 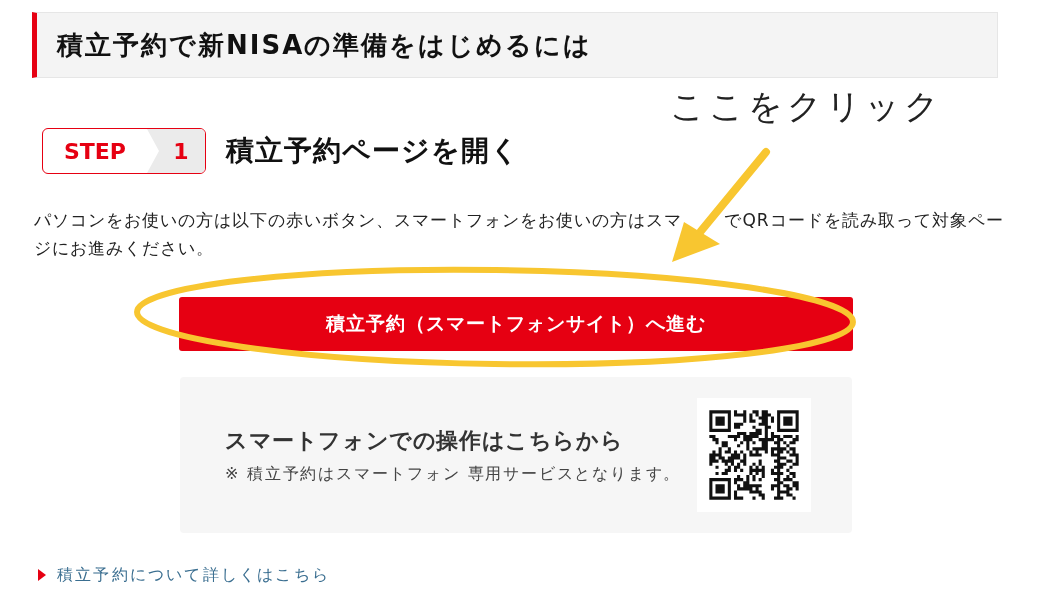 I want to click on proceed-button: 積立予約（スマートフォンサイト）へ進む, so click(x=516, y=324).